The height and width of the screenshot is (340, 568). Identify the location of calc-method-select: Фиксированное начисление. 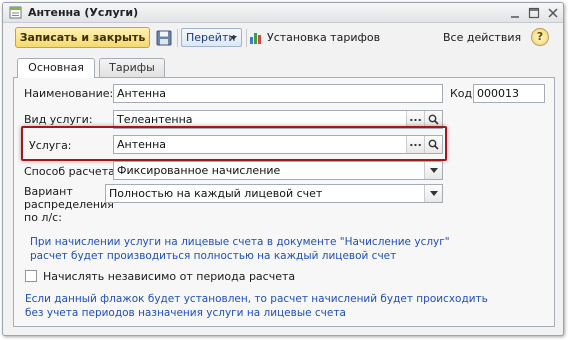
(278, 170).